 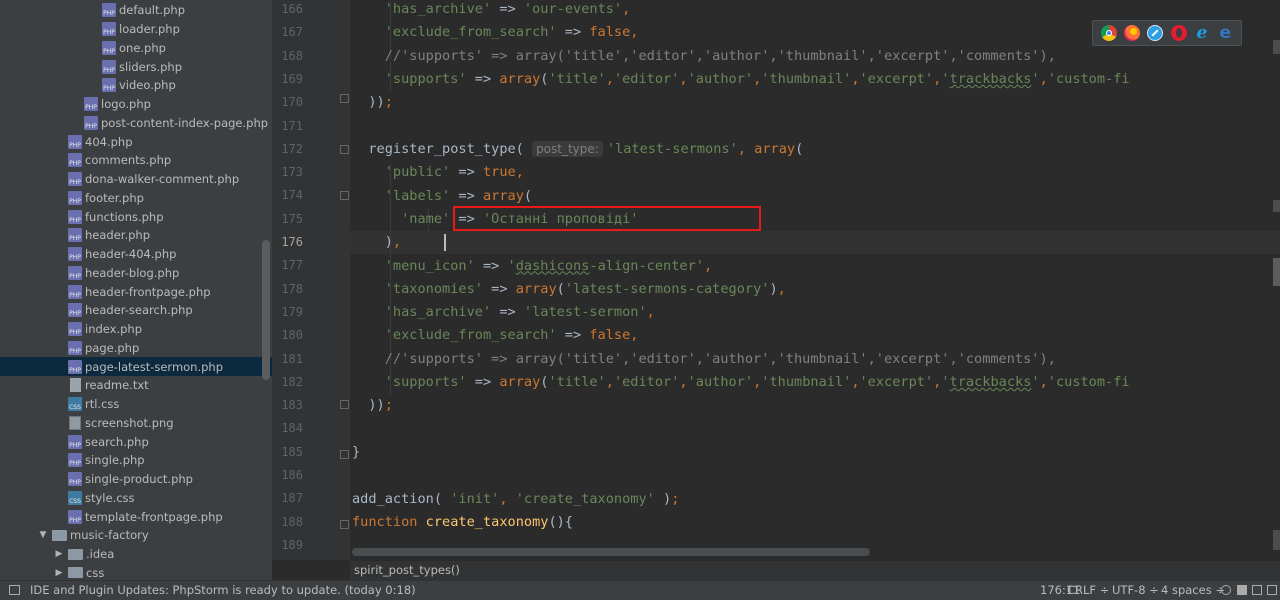 I want to click on code-line-188: function create_taxonomy(){, so click(x=462, y=522).